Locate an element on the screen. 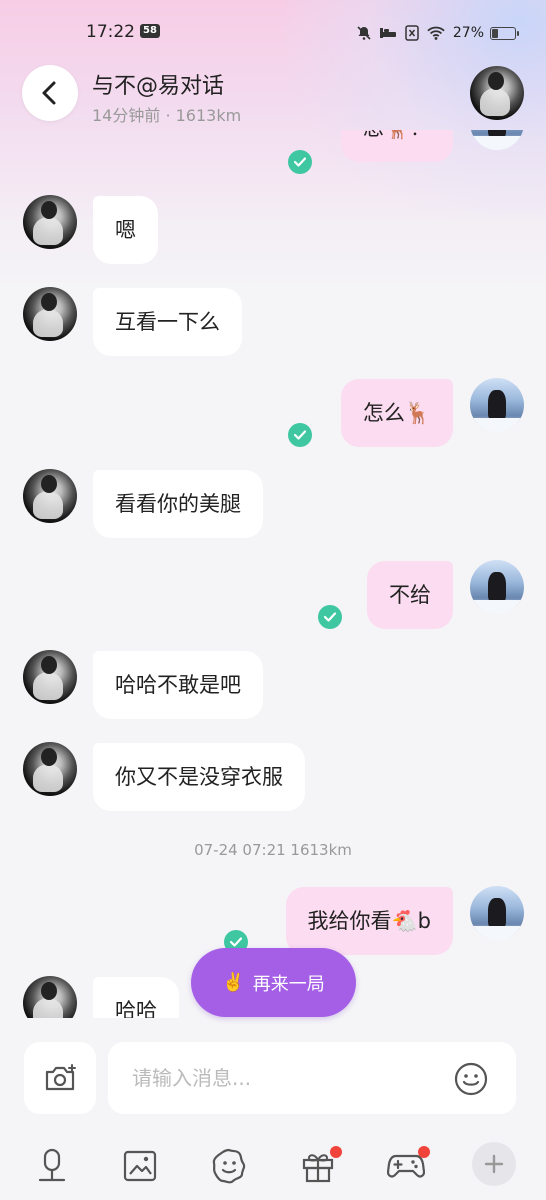 This screenshot has height=1200, width=546. camera-icon is located at coordinates (60, 1077).